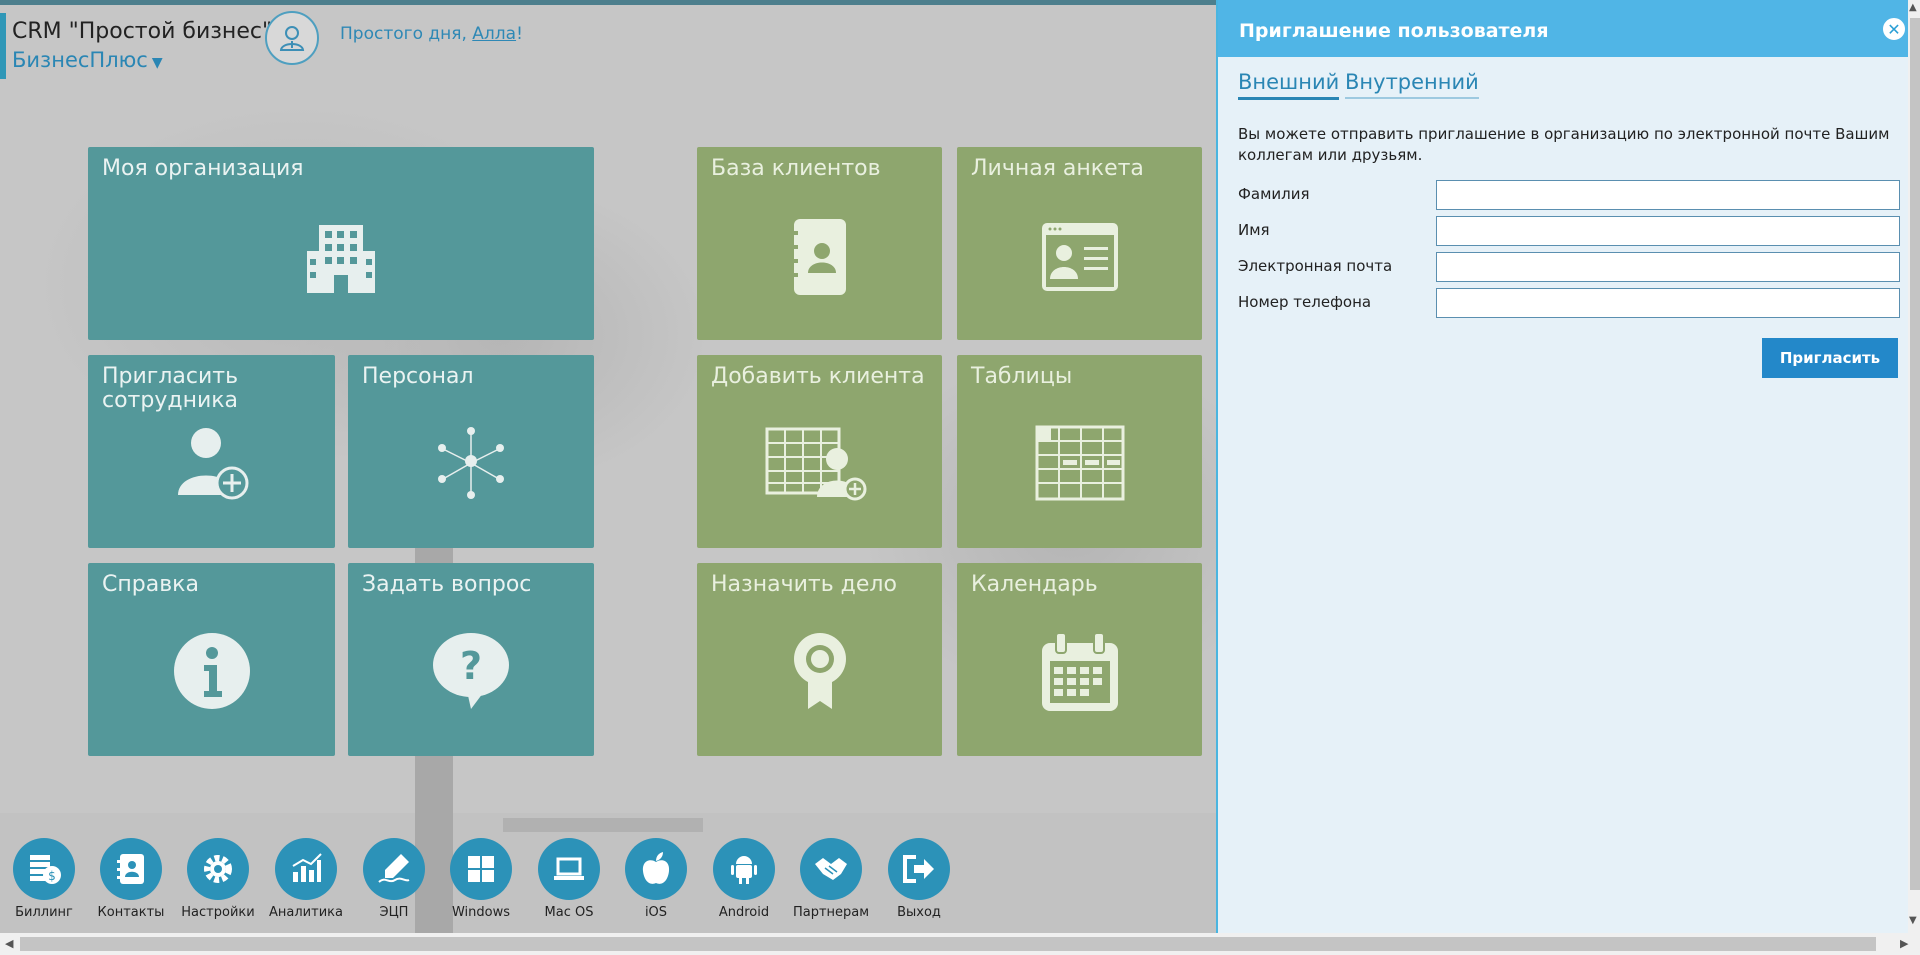 The width and height of the screenshot is (1920, 955). I want to click on row-phone: Номер телефона, so click(1578, 303).